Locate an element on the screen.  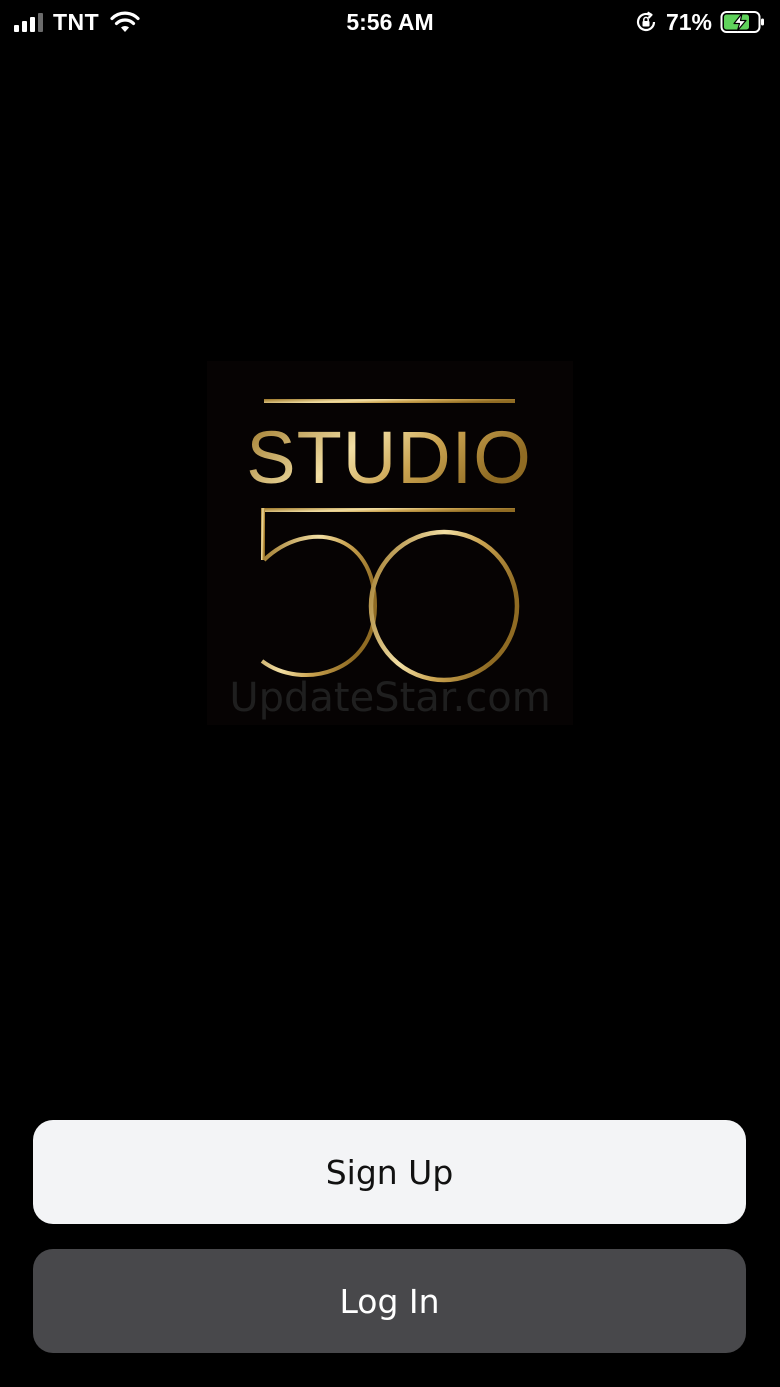
logo-middle-rule is located at coordinates (389, 510).